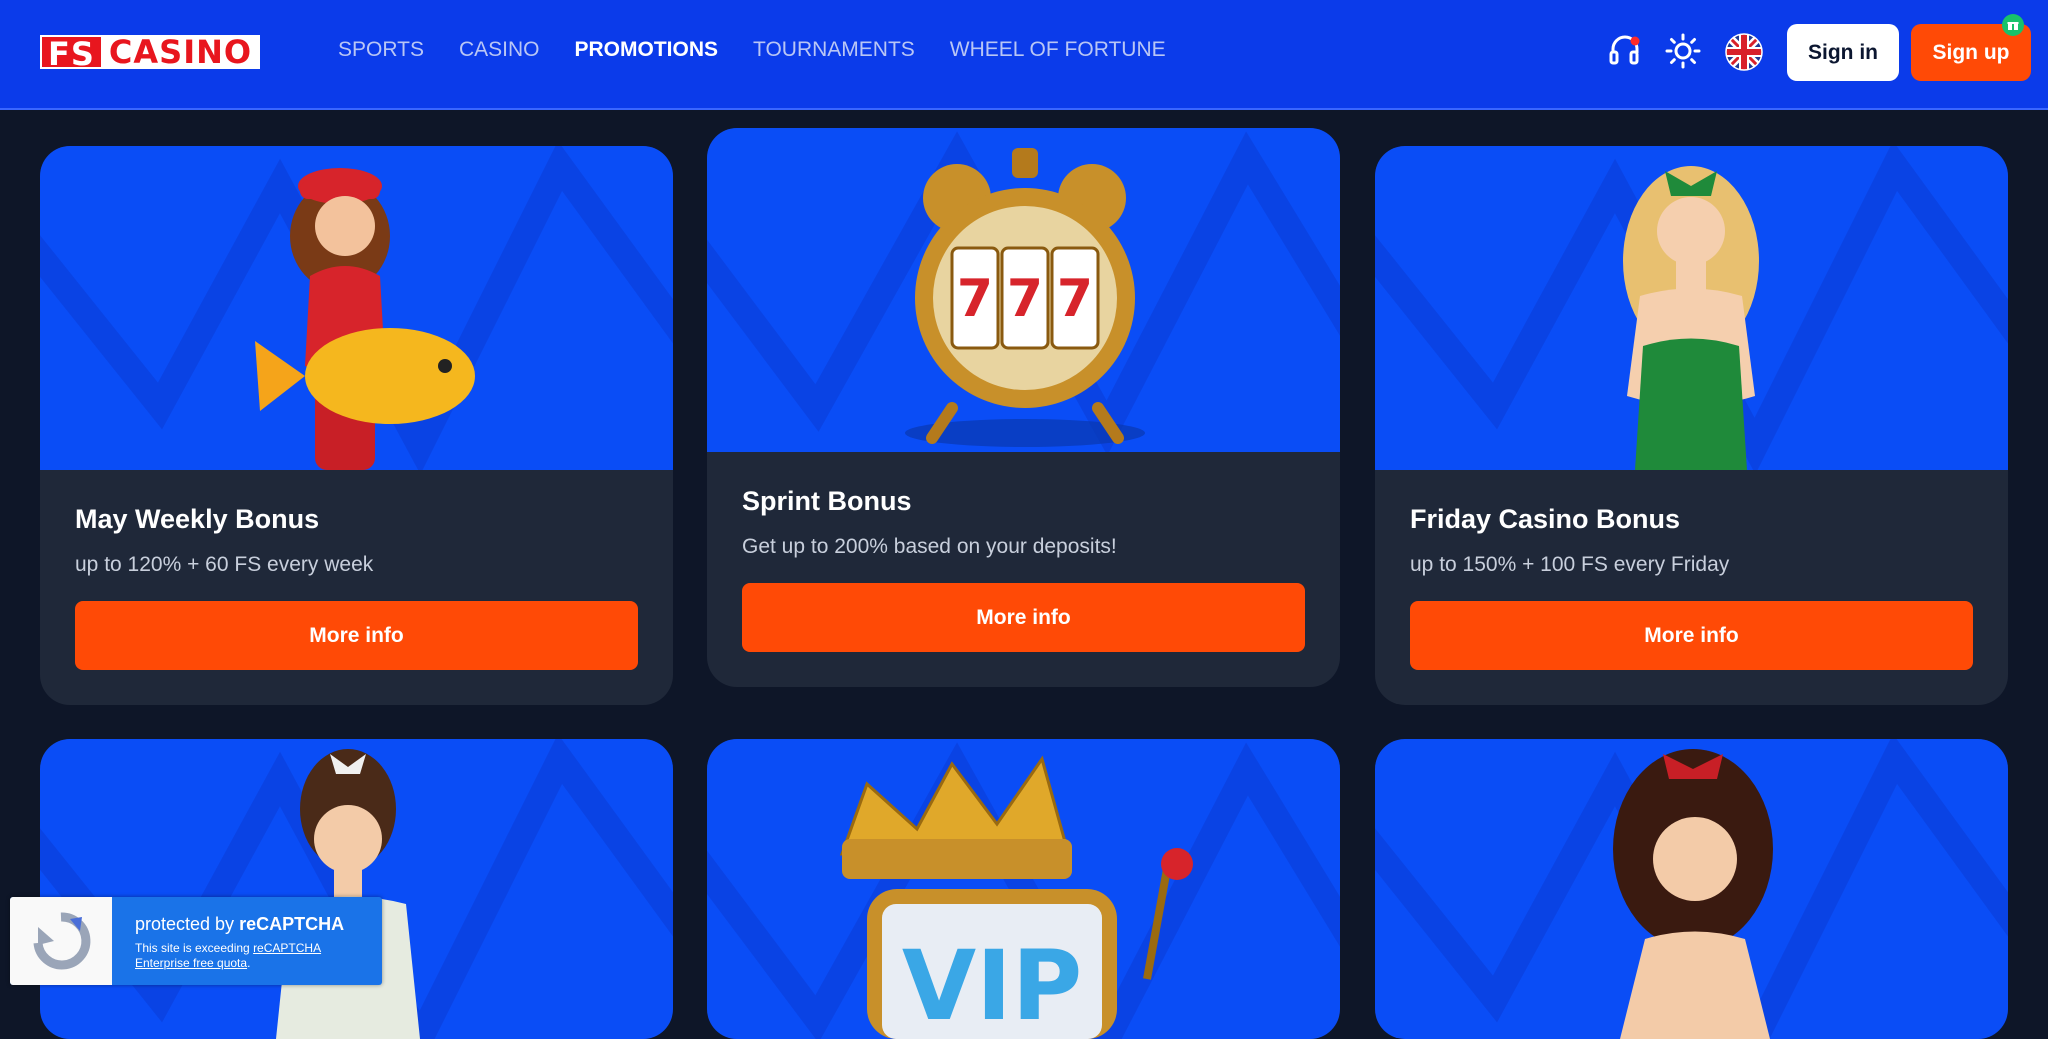 The height and width of the screenshot is (1039, 2048). I want to click on recaptcha-logo-icon, so click(61, 941).